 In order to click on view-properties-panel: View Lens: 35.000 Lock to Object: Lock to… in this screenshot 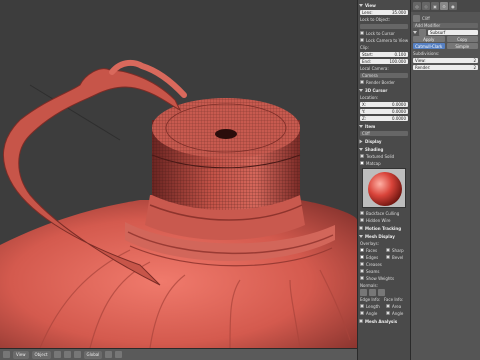, I will do `click(383, 180)`.